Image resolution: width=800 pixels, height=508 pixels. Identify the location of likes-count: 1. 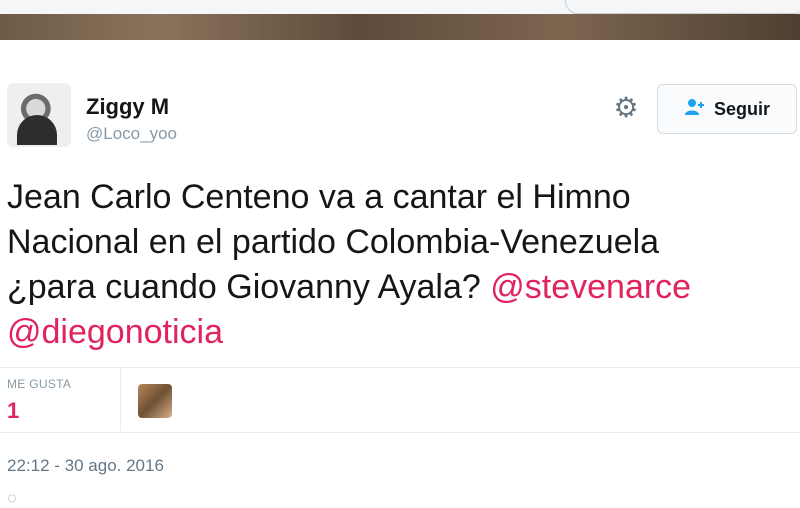
(13, 411).